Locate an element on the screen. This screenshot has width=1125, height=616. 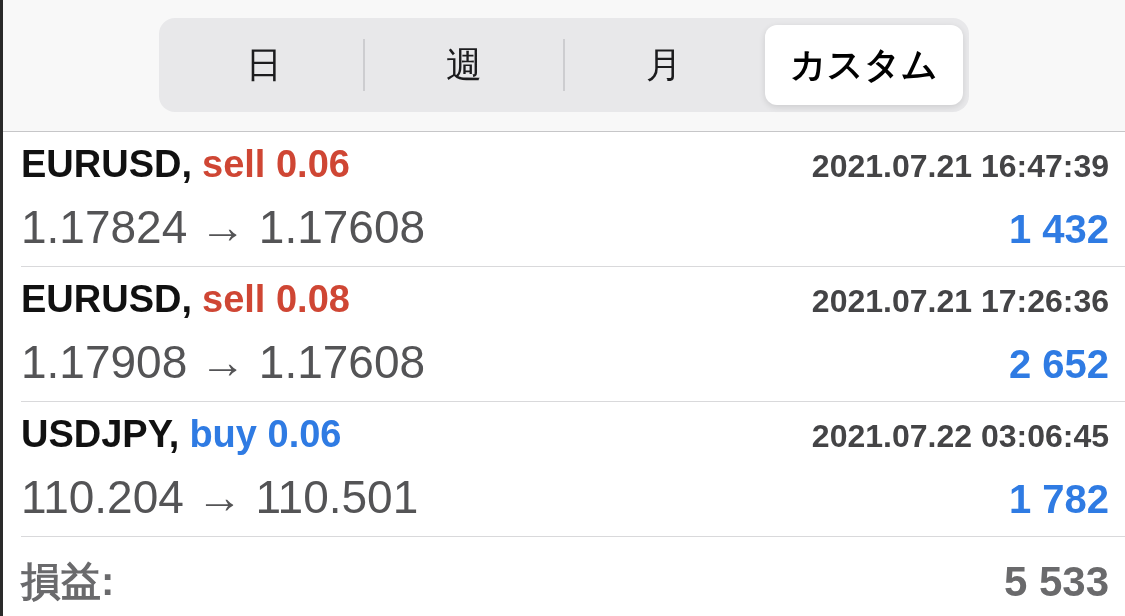
period-tab: 日 is located at coordinates (264, 65).